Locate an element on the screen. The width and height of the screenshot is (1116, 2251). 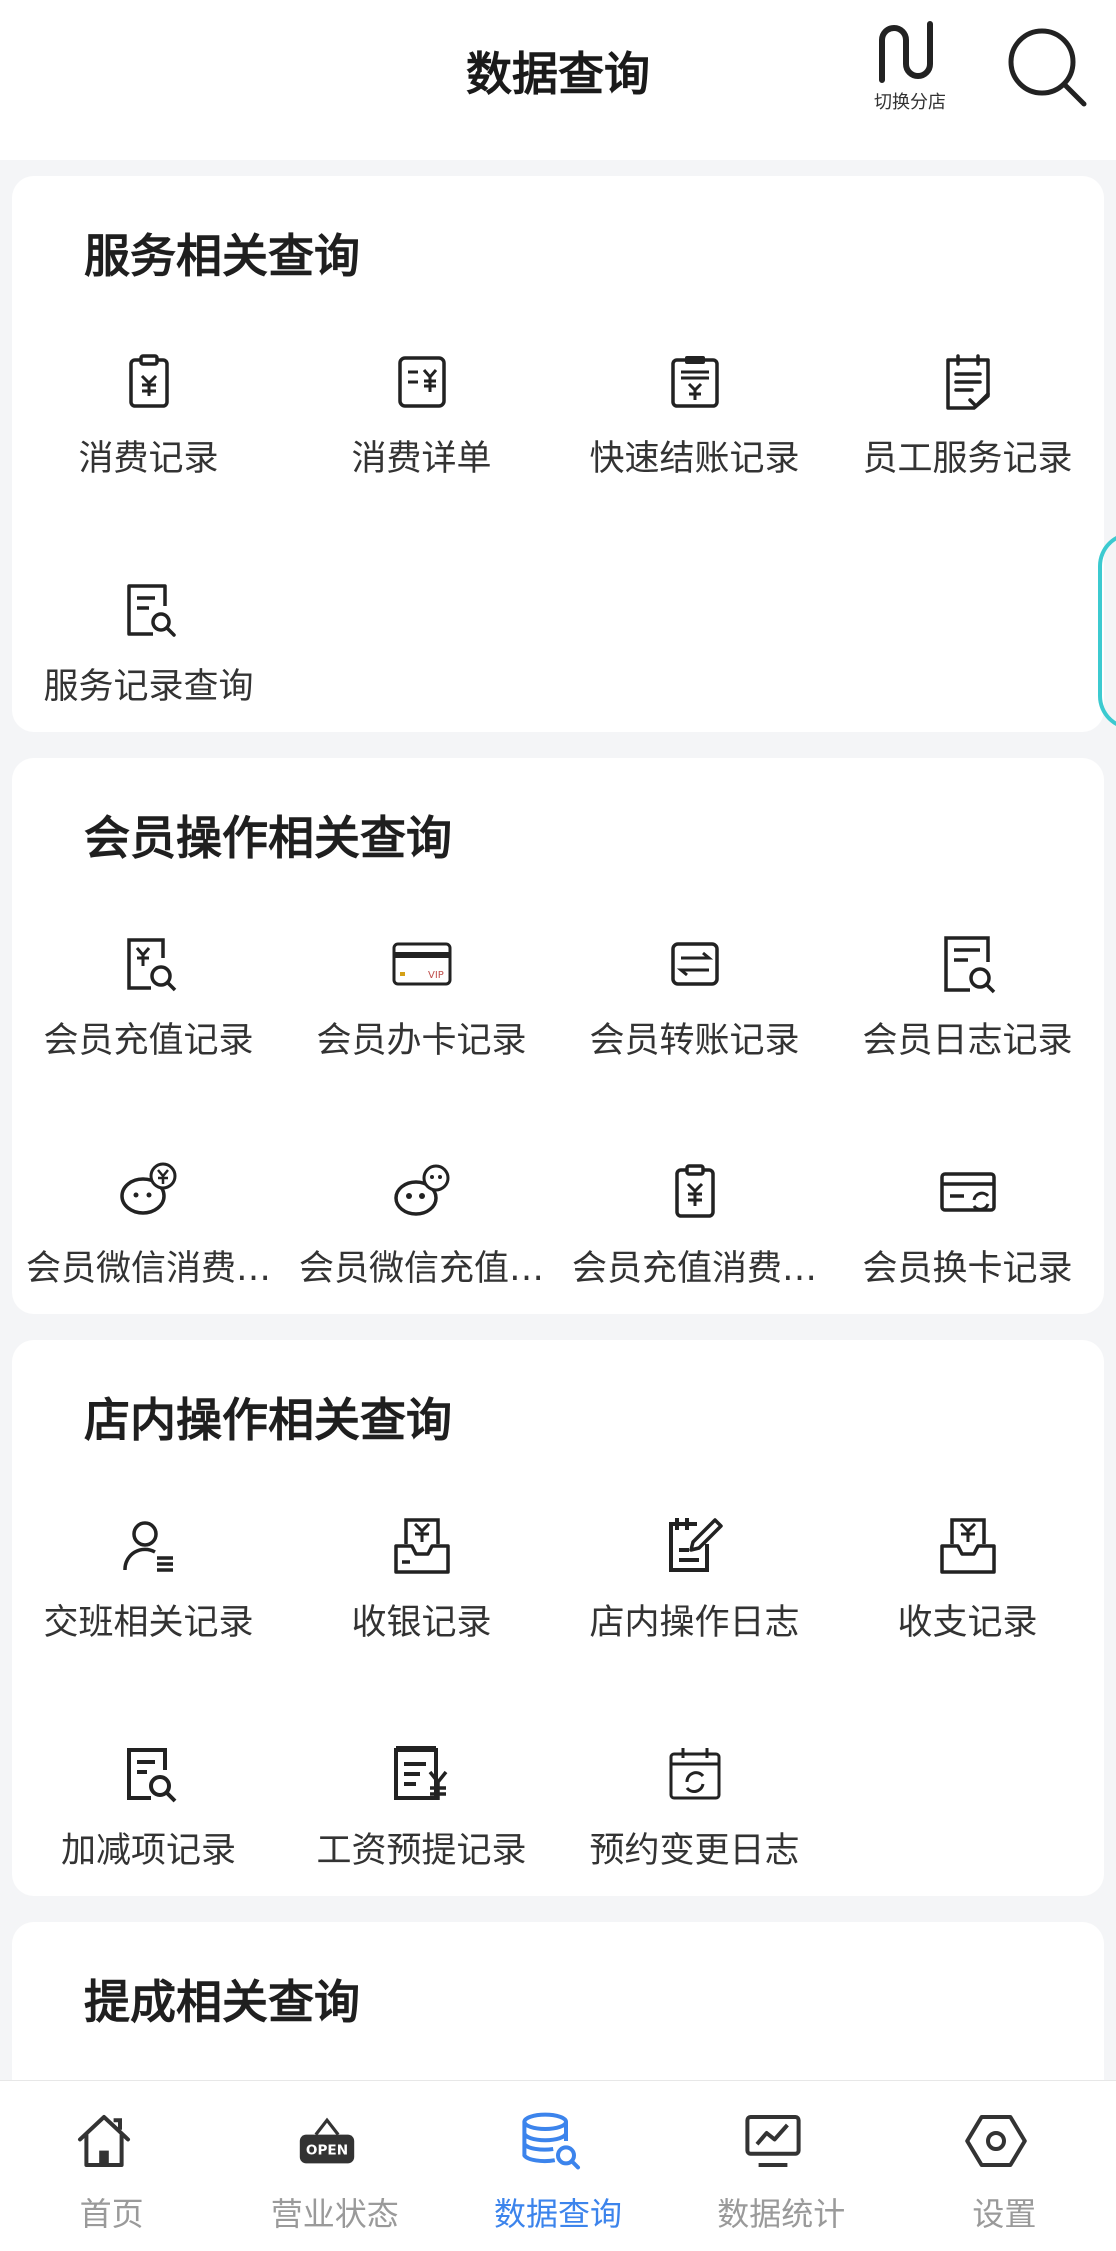
open-sign-icon: OPEN is located at coordinates (335, 2147).